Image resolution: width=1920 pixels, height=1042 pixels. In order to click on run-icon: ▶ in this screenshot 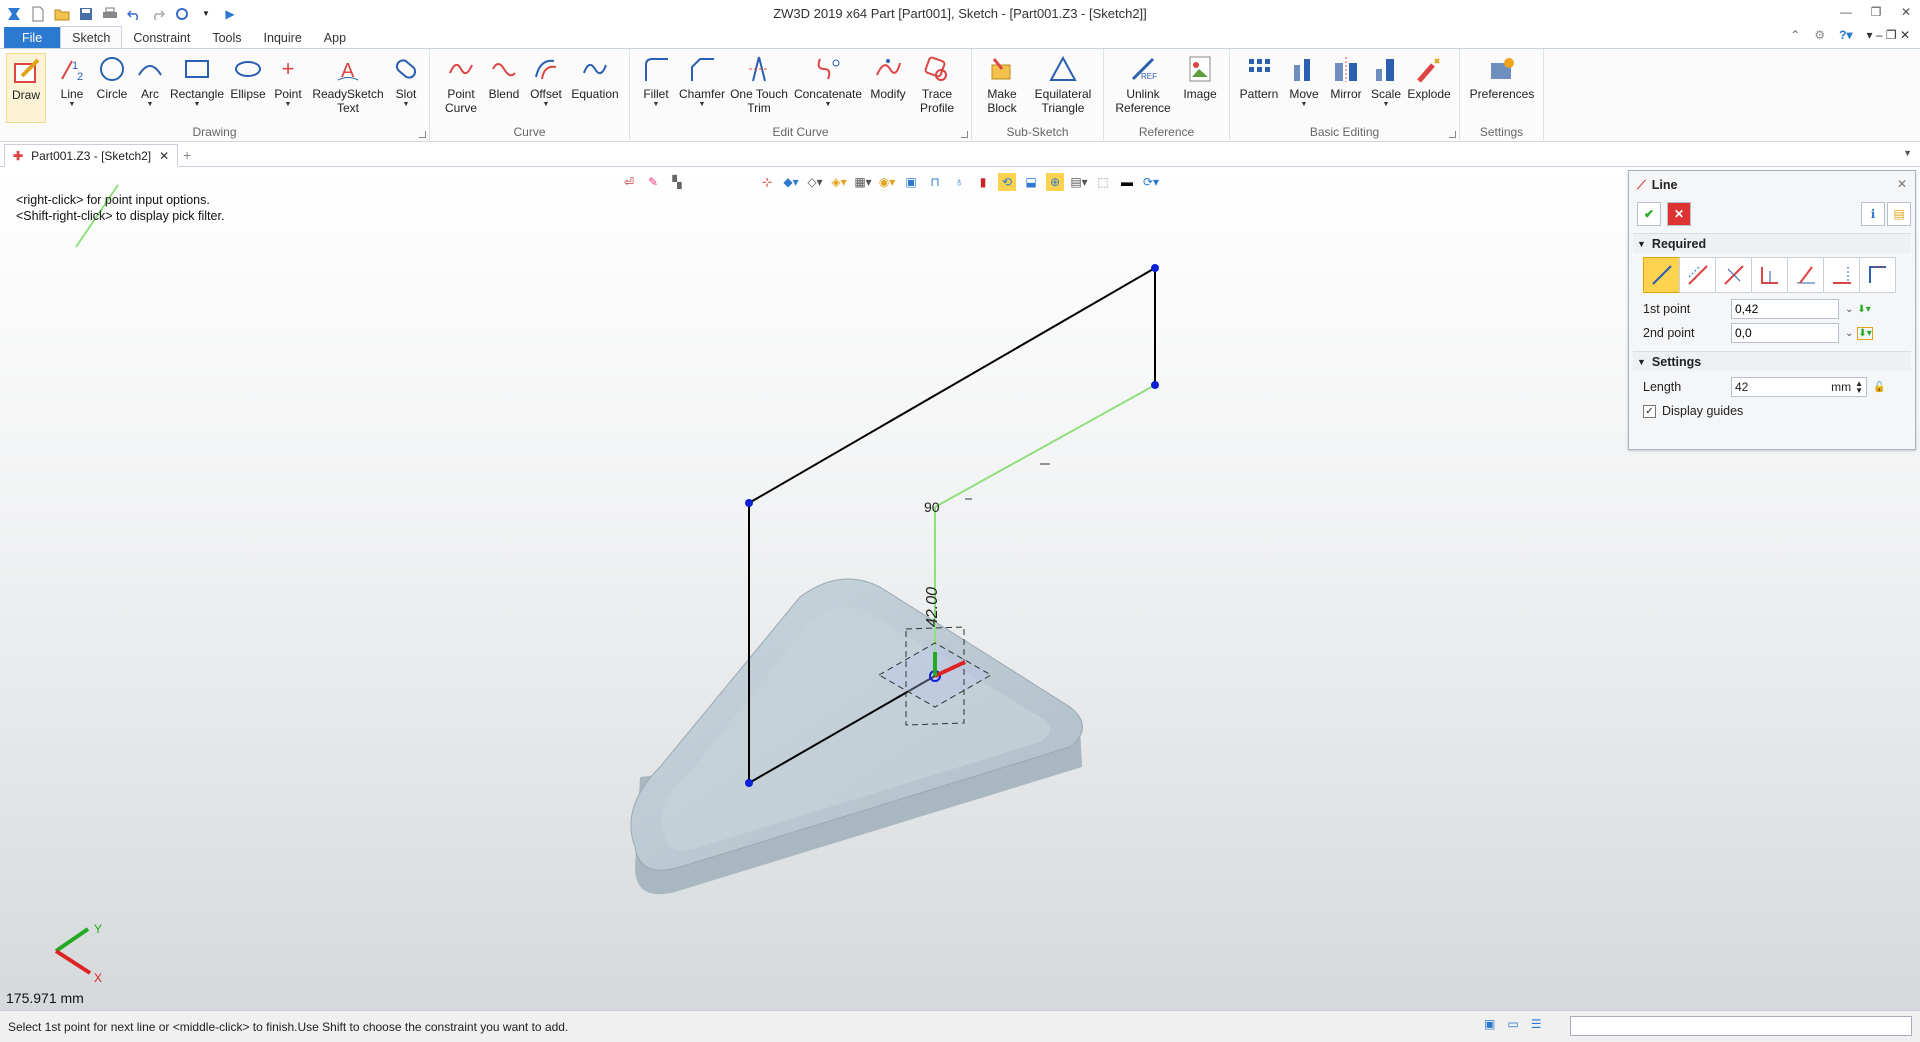, I will do `click(230, 14)`.